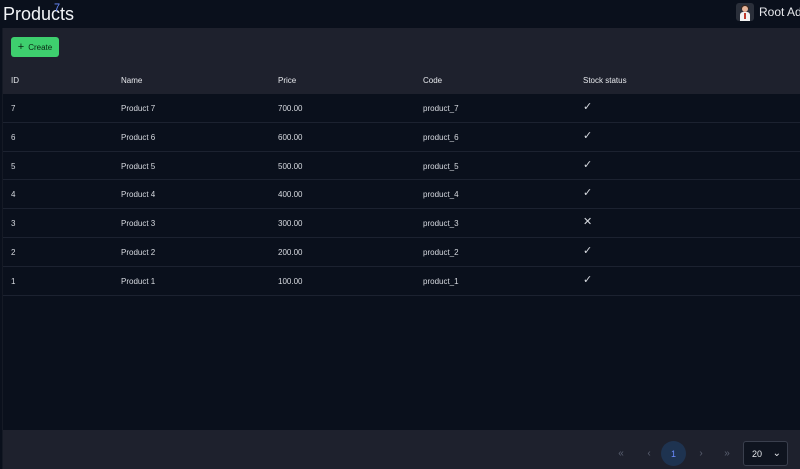  What do you see at coordinates (57, 8) in the screenshot?
I see `product-count-badge: 7` at bounding box center [57, 8].